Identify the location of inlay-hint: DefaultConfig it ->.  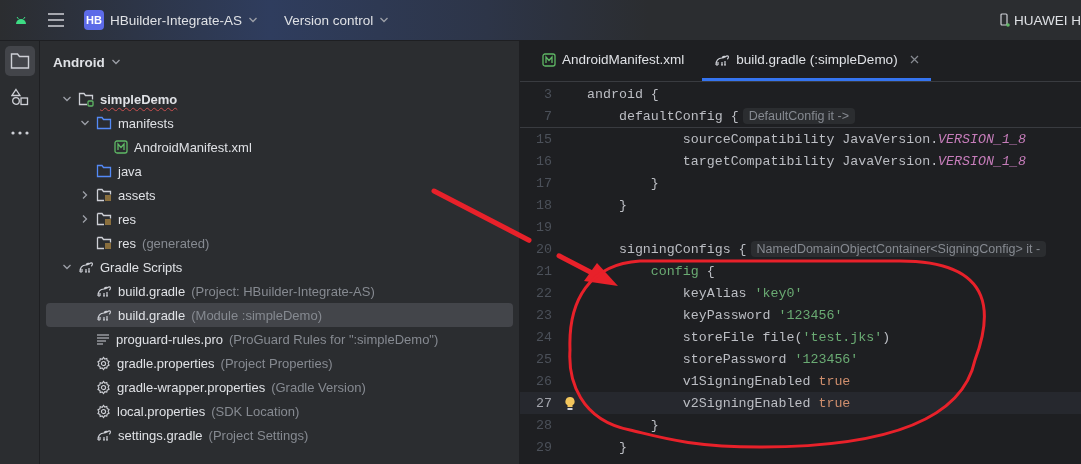
(799, 116).